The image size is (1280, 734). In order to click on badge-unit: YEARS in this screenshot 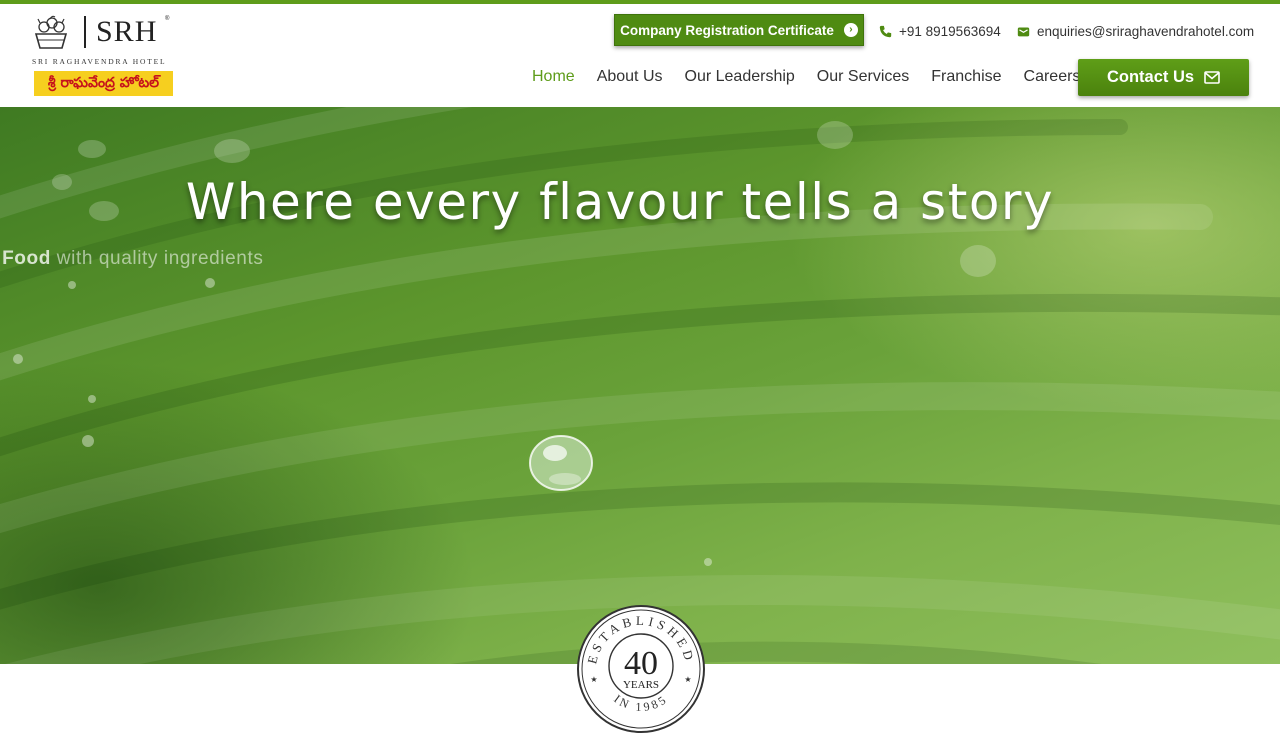, I will do `click(641, 685)`.